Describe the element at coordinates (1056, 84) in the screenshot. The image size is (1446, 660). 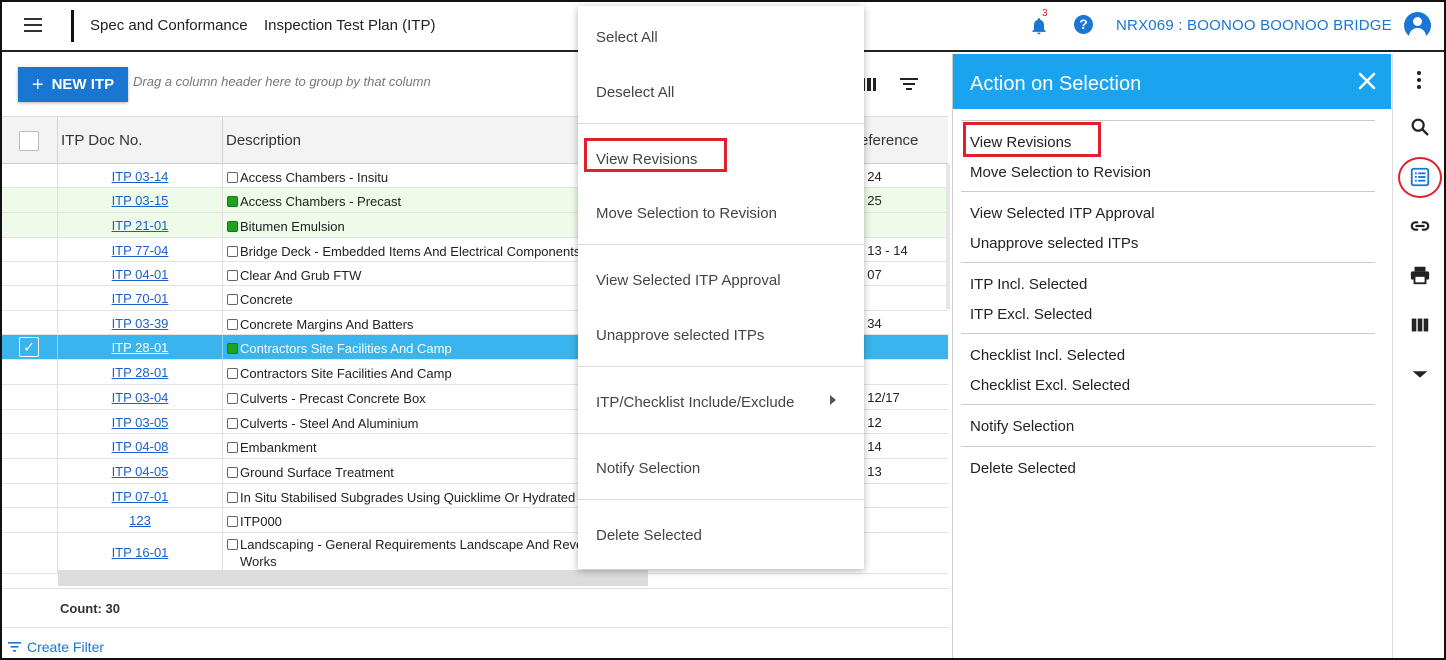
I see `panel-title: Action on Selection` at that location.